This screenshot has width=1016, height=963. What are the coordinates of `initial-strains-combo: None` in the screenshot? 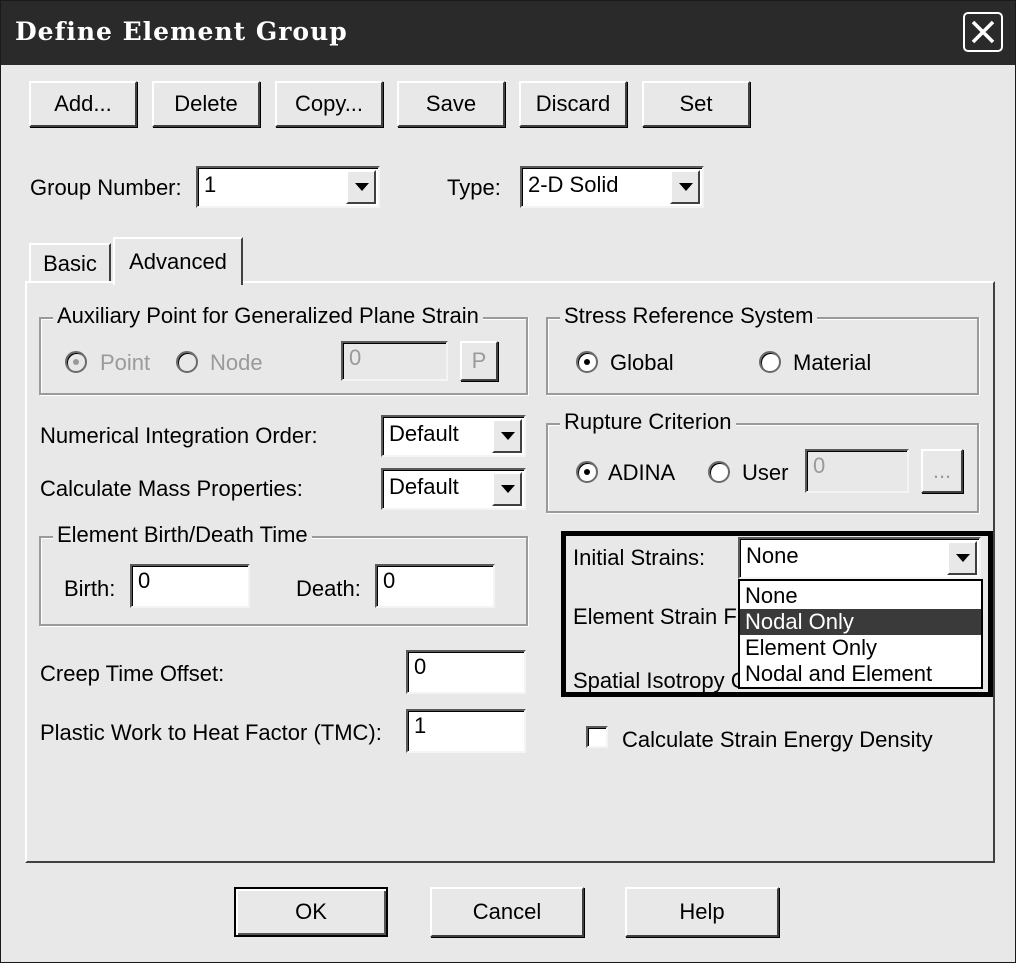 It's located at (859, 558).